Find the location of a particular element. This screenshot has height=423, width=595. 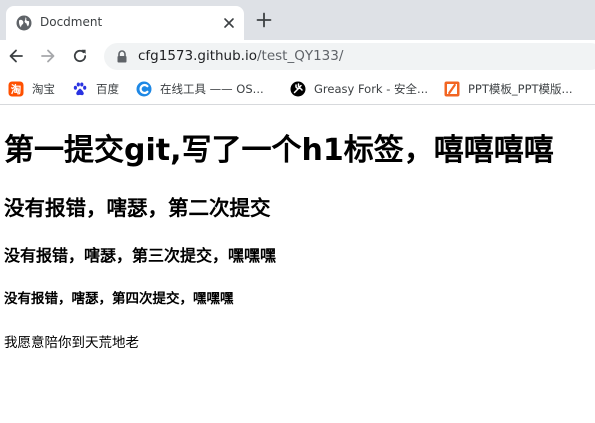

svg-text: 淘 is located at coordinates (16, 89).